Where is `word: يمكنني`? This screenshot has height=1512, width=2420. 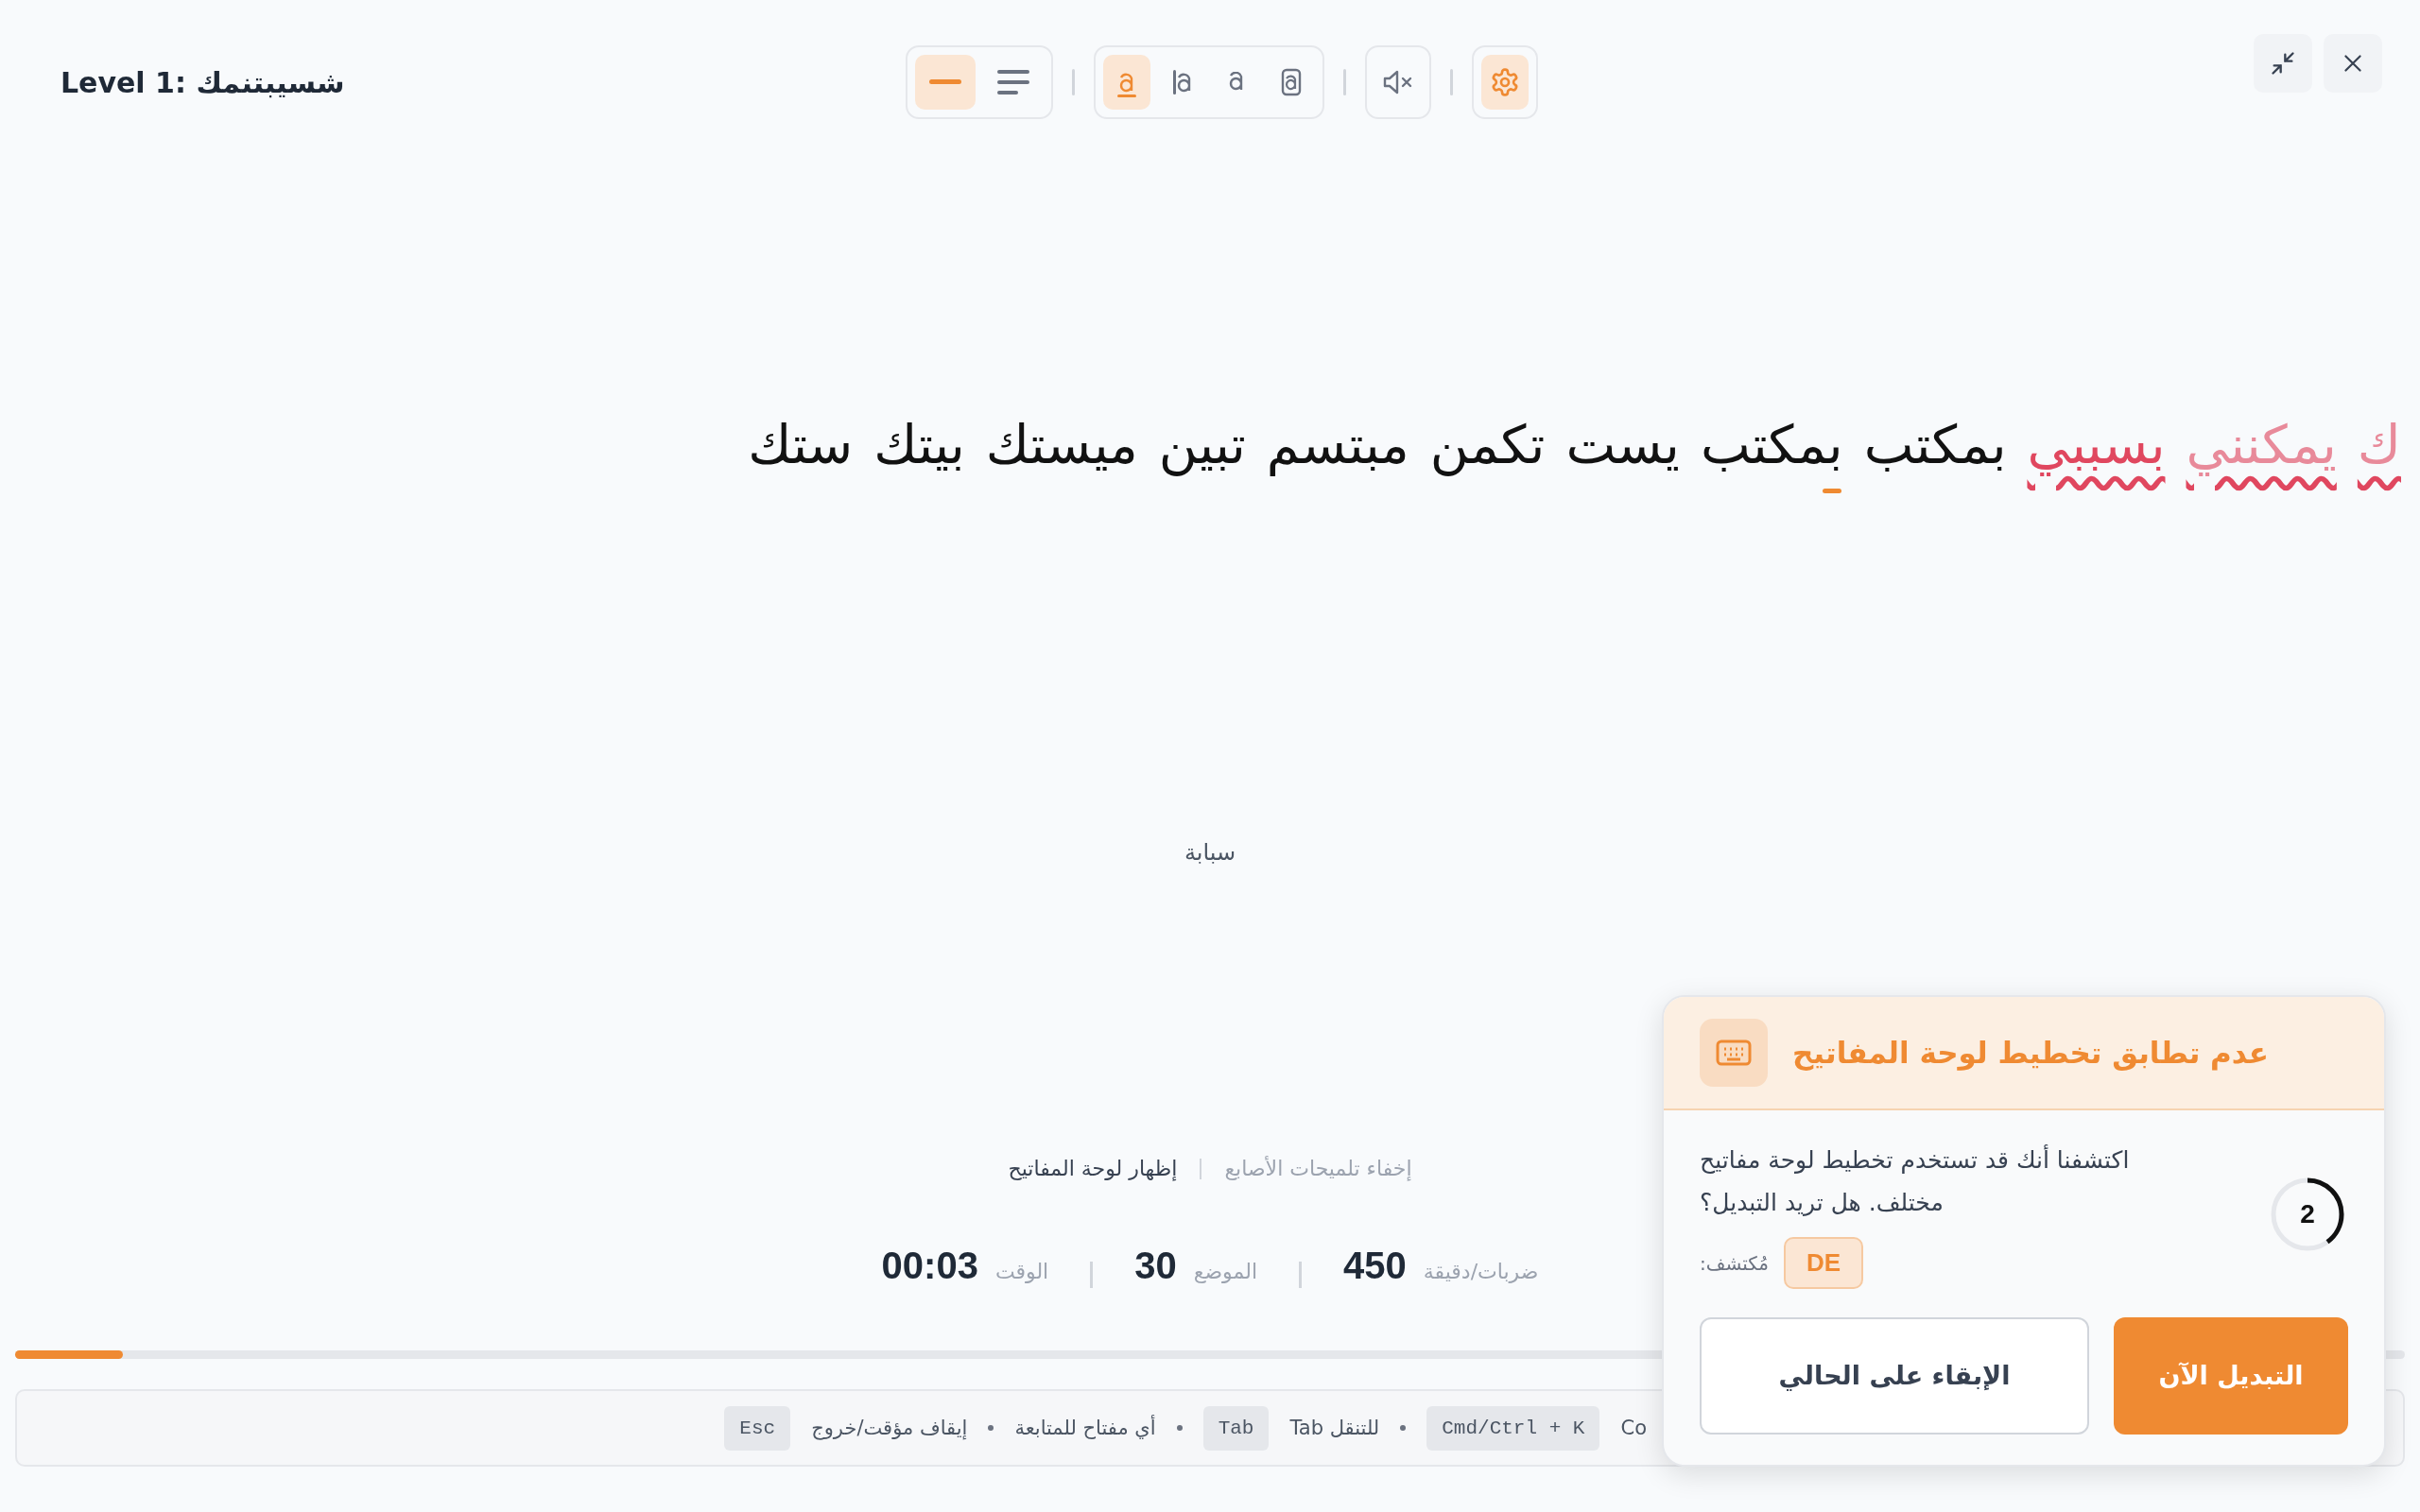
word: يمكنني is located at coordinates (2261, 445).